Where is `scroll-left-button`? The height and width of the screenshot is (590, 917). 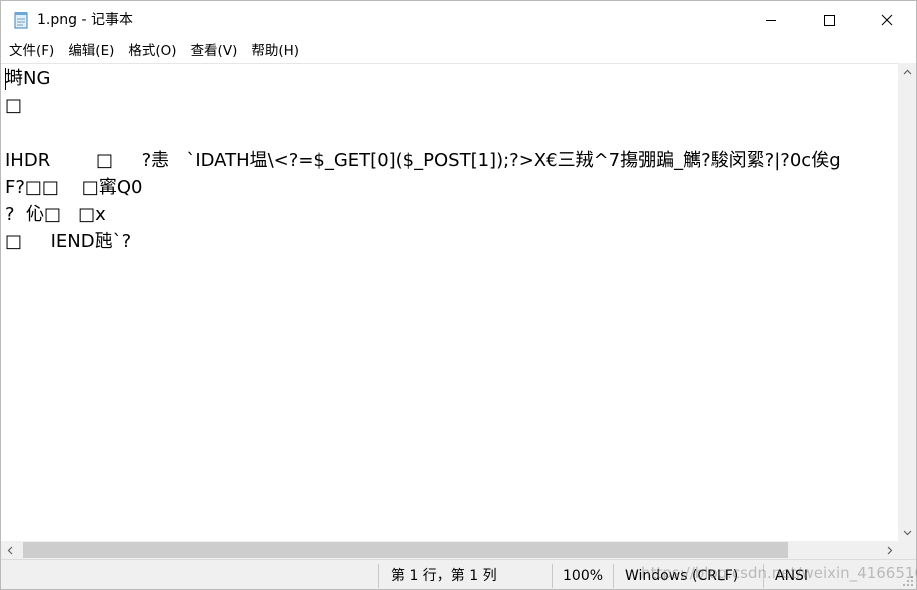
scroll-left-button is located at coordinates (9, 550).